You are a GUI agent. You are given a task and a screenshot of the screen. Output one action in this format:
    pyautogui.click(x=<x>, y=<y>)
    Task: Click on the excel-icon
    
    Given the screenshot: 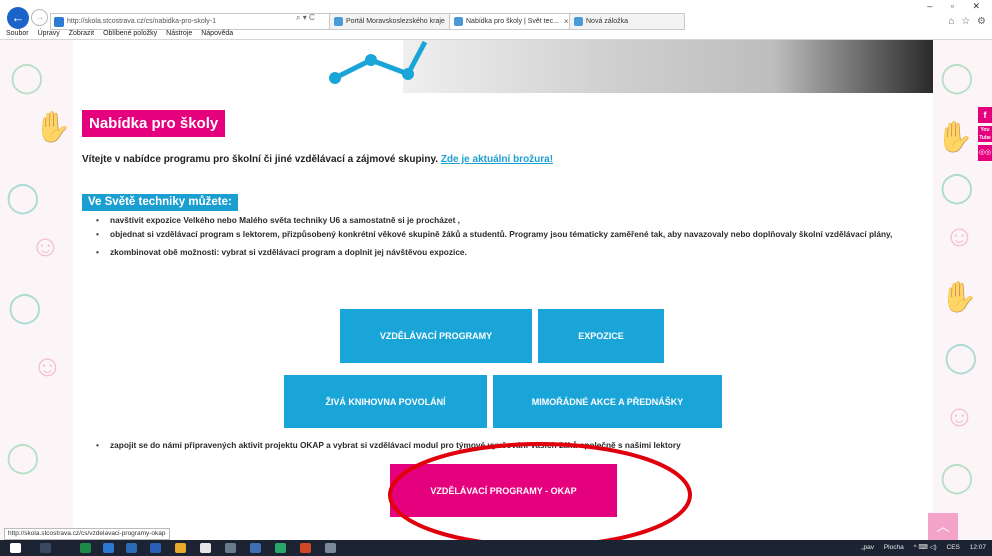 What is the action you would take?
    pyautogui.click(x=85, y=548)
    